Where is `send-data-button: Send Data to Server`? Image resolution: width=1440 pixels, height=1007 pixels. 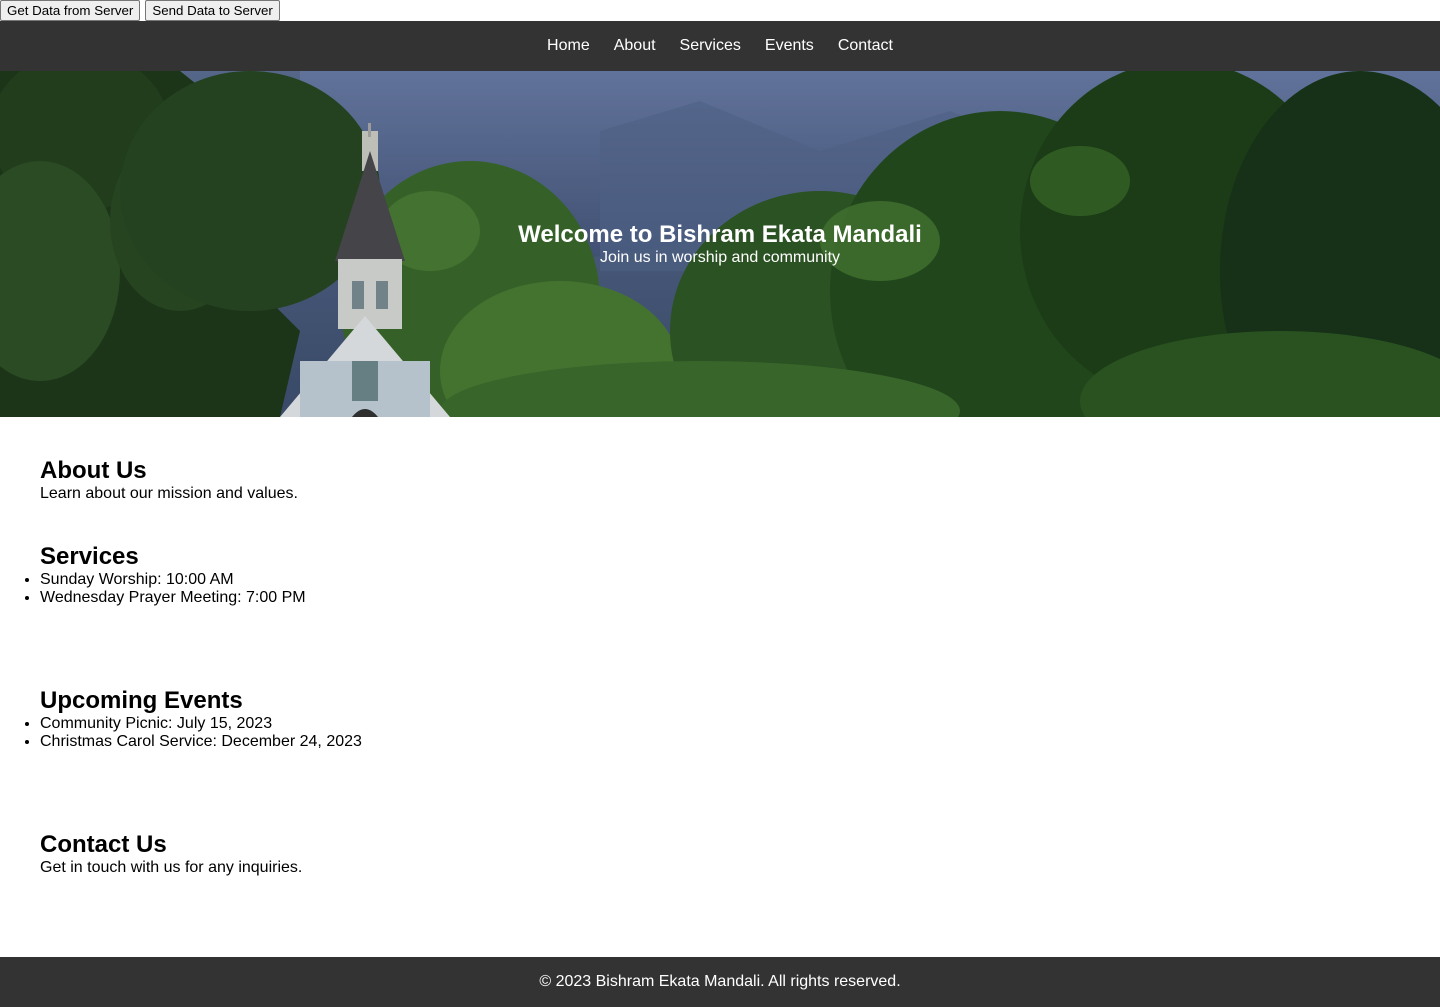 send-data-button: Send Data to Server is located at coordinates (212, 10).